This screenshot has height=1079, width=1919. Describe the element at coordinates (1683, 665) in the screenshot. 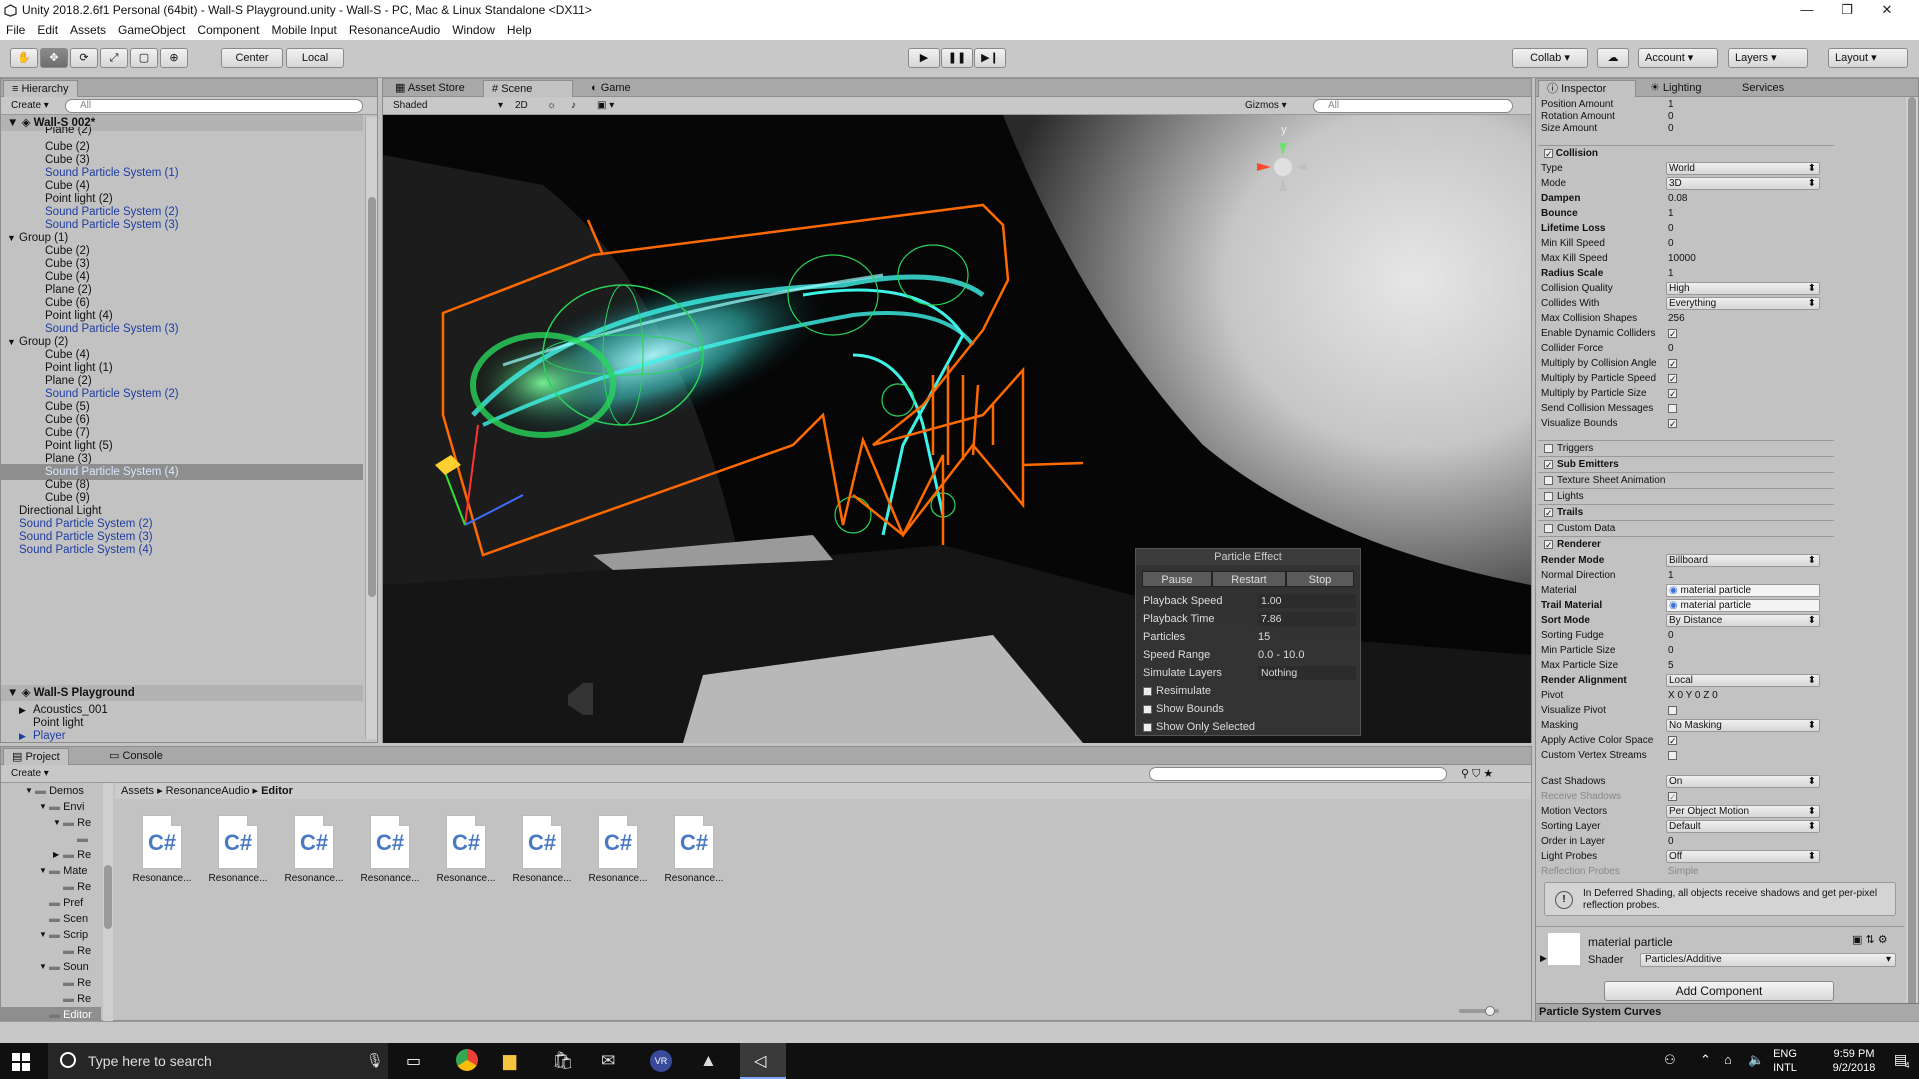

I see `inspector-field: Max Particle Size 5` at that location.